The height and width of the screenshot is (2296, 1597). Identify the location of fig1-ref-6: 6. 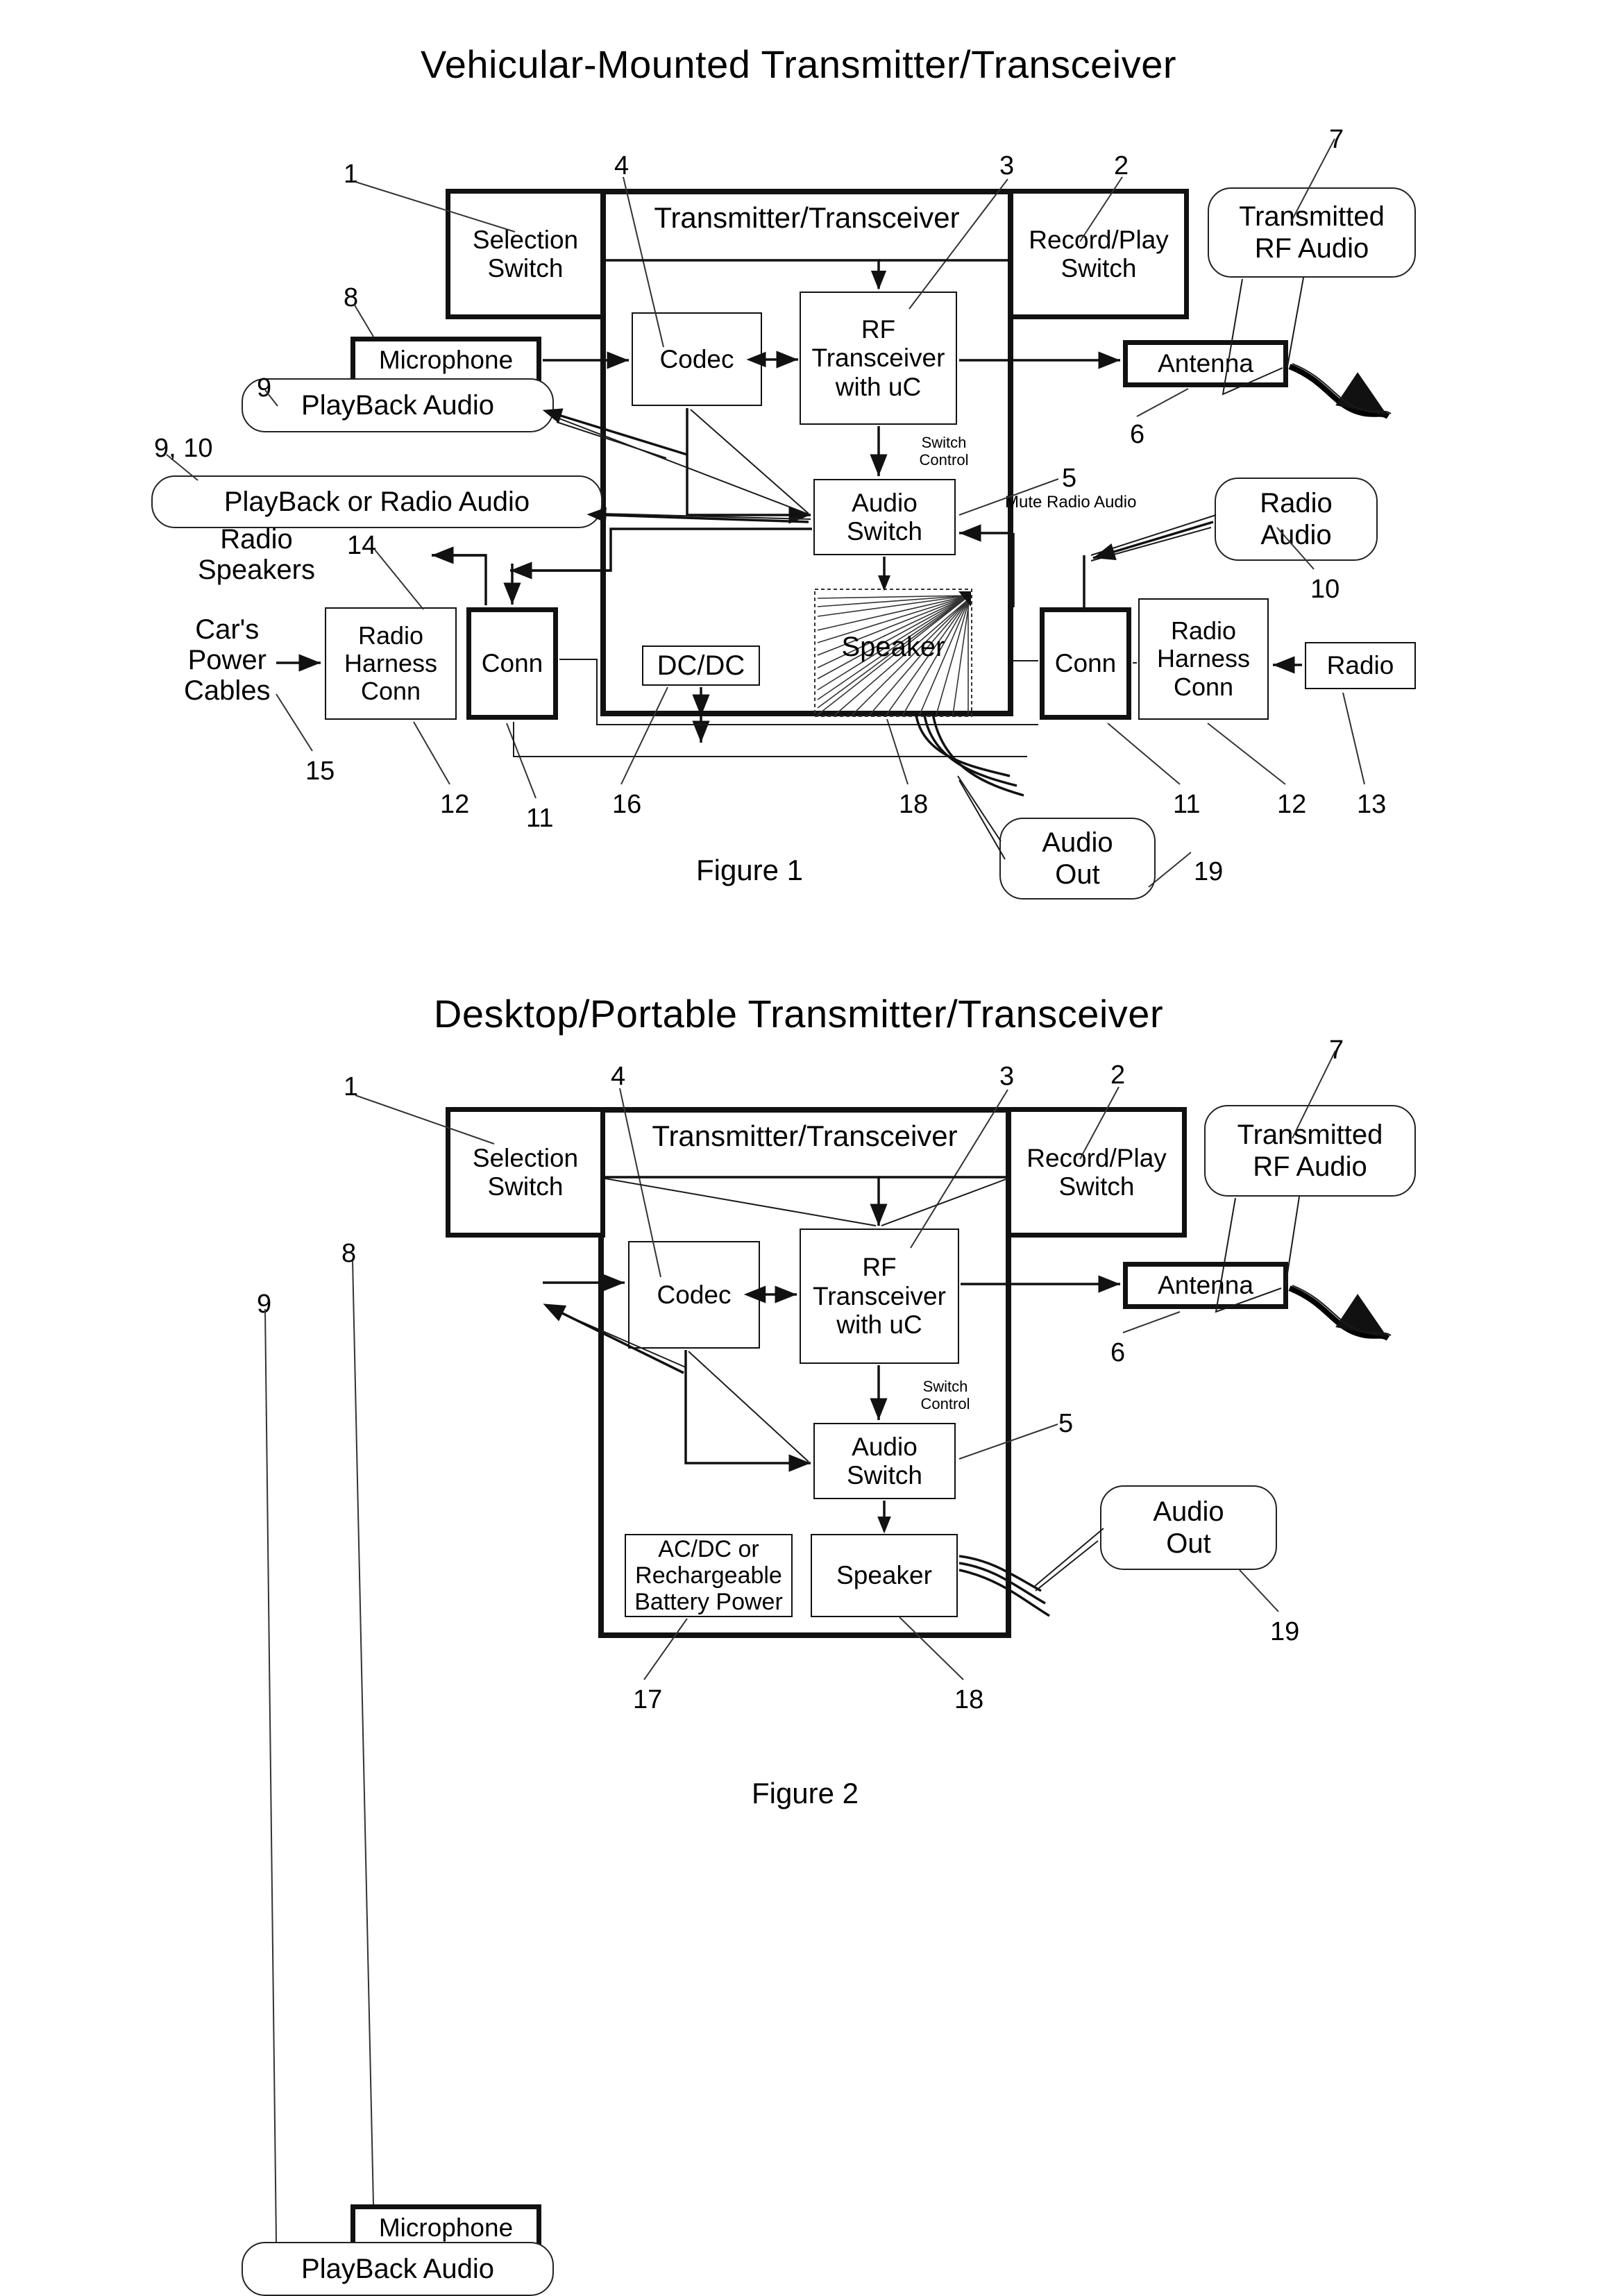
(1137, 435).